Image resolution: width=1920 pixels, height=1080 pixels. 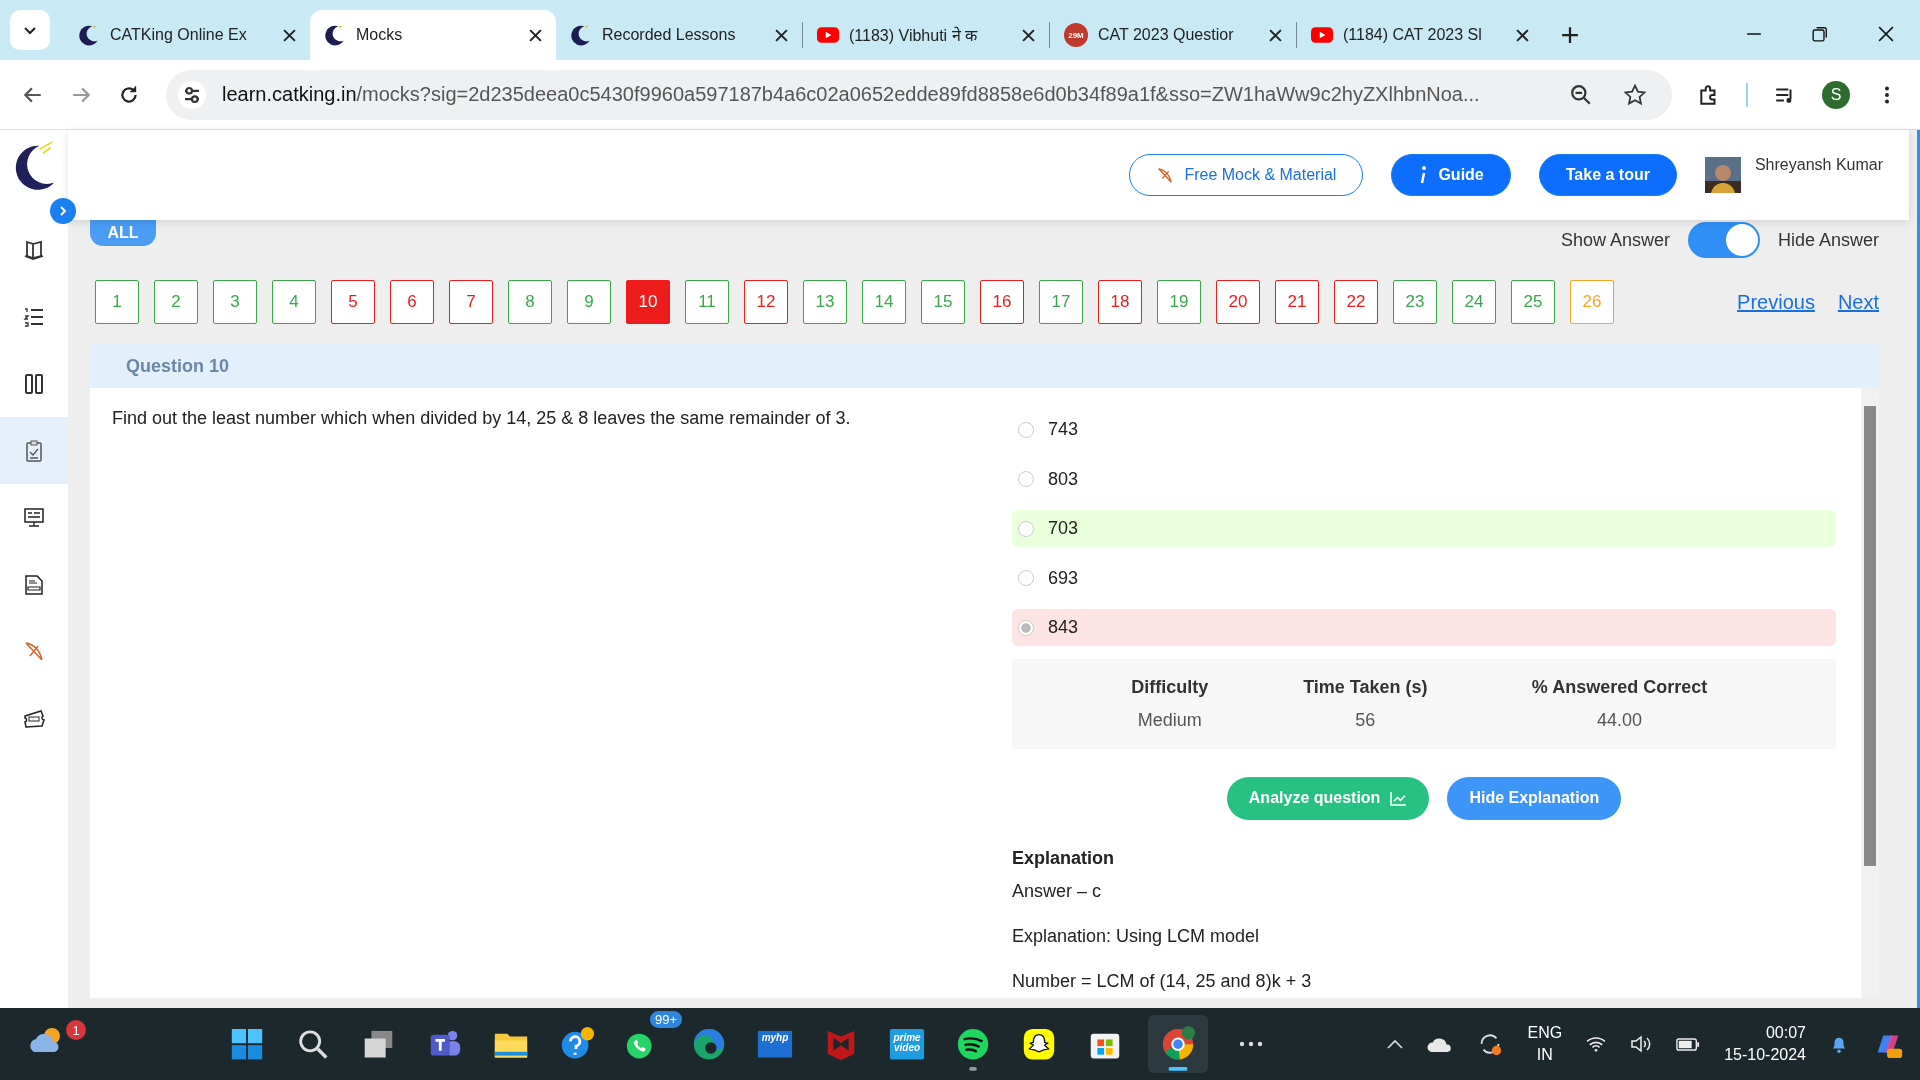 What do you see at coordinates (129, 94) in the screenshot?
I see `reload-icon` at bounding box center [129, 94].